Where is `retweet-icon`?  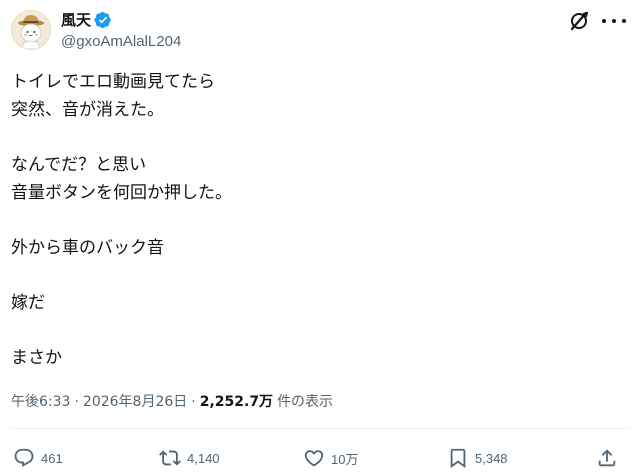
retweet-icon is located at coordinates (170, 458).